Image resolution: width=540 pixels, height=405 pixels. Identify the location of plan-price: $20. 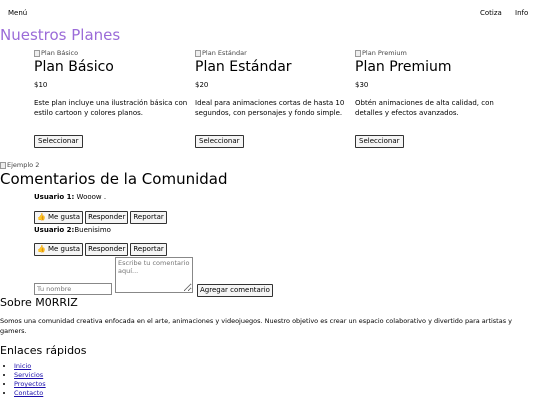
(202, 85).